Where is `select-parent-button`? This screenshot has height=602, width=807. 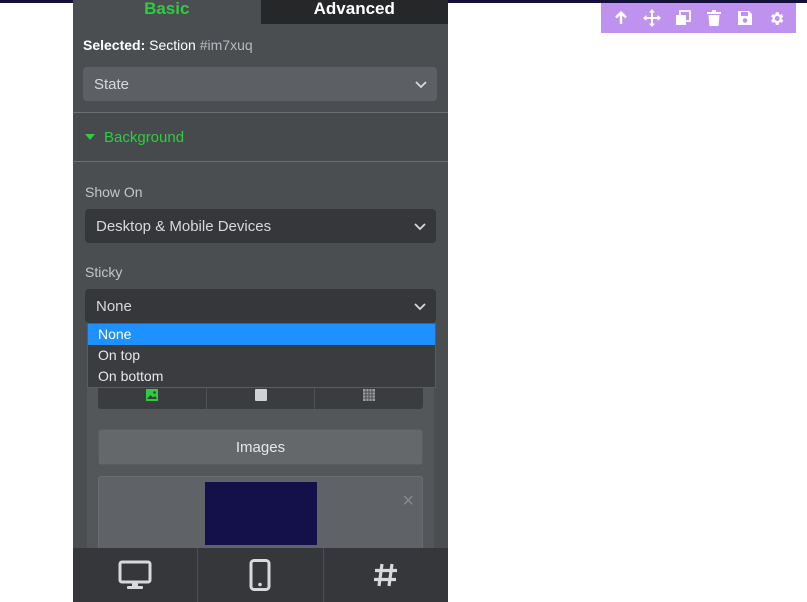 select-parent-button is located at coordinates (621, 18).